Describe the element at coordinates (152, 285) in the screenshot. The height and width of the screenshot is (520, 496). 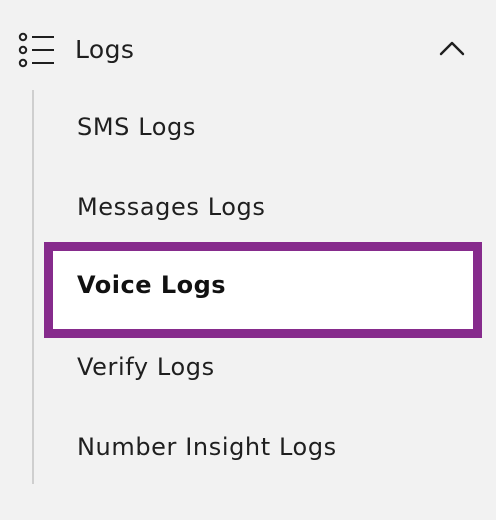
I see `sidebar-item-label: Voice Logs` at that location.